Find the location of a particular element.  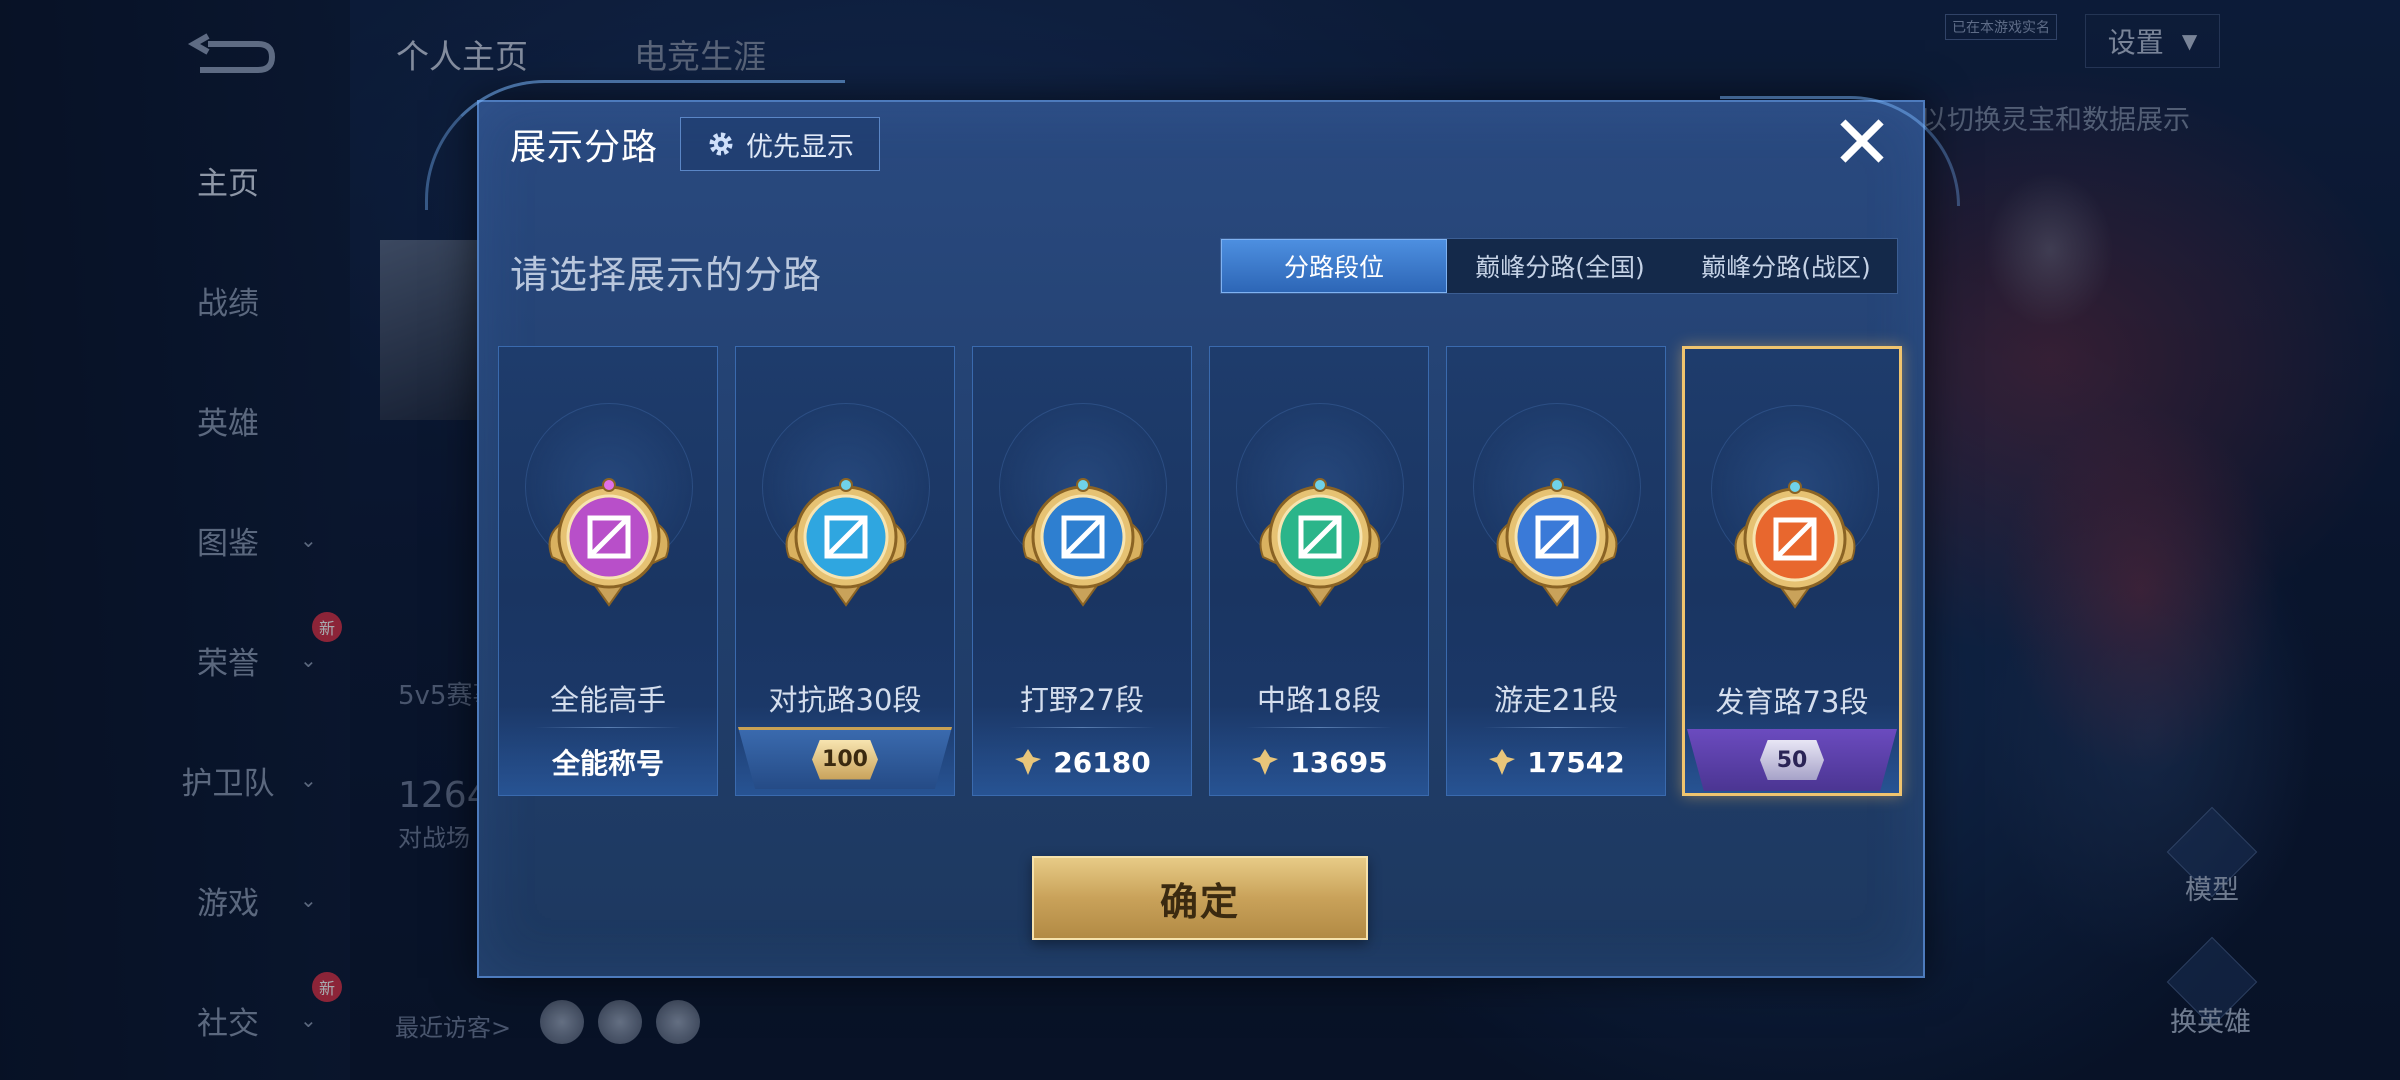

gear-icon is located at coordinates (721, 144).